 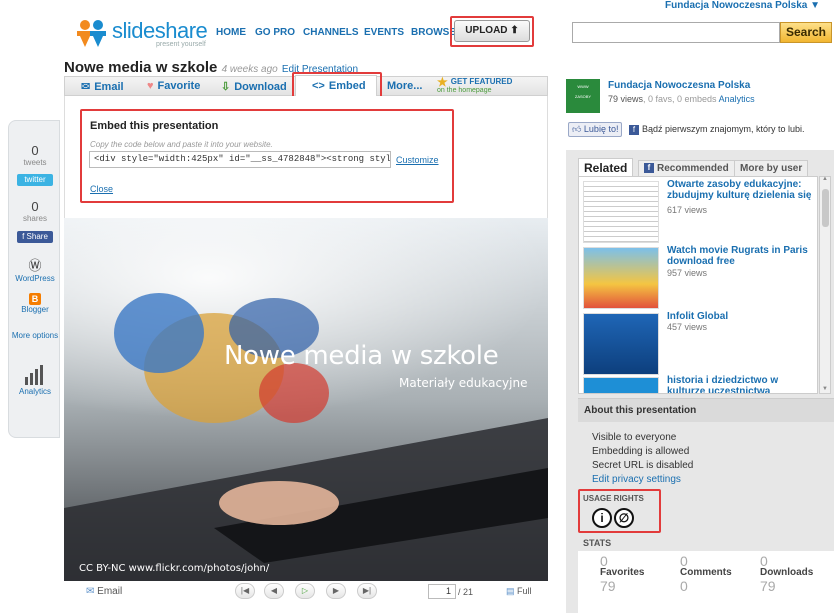 I want to click on scroll-thumb, so click(x=825, y=208).